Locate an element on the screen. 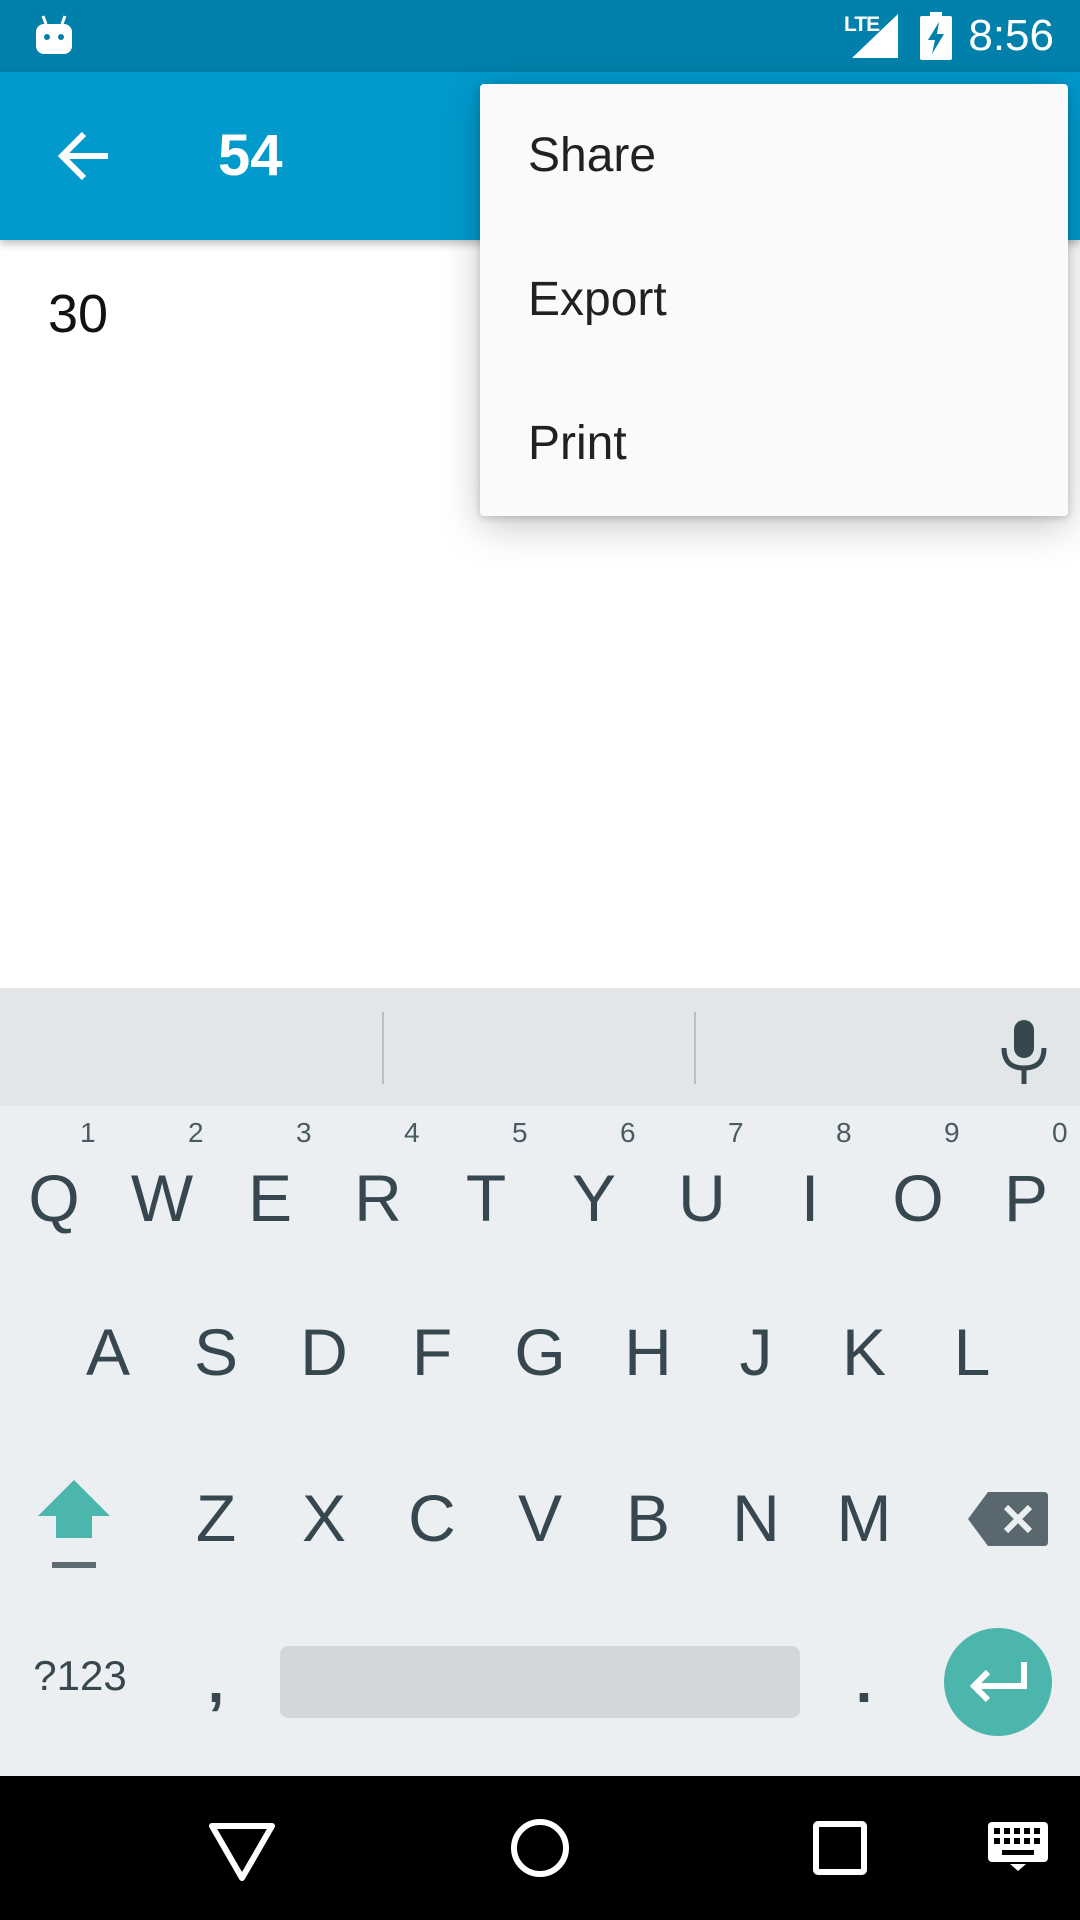  key-s: S is located at coordinates (216, 1369).